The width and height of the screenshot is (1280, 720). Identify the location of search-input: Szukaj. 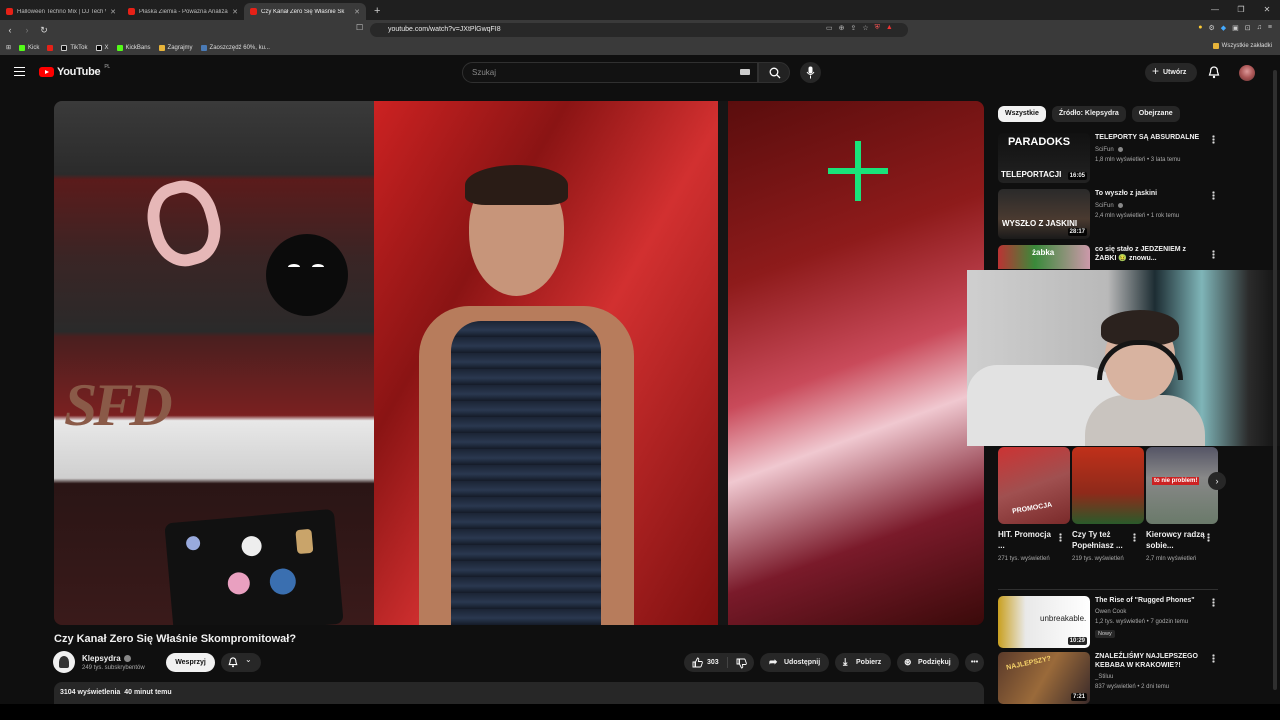
(610, 72).